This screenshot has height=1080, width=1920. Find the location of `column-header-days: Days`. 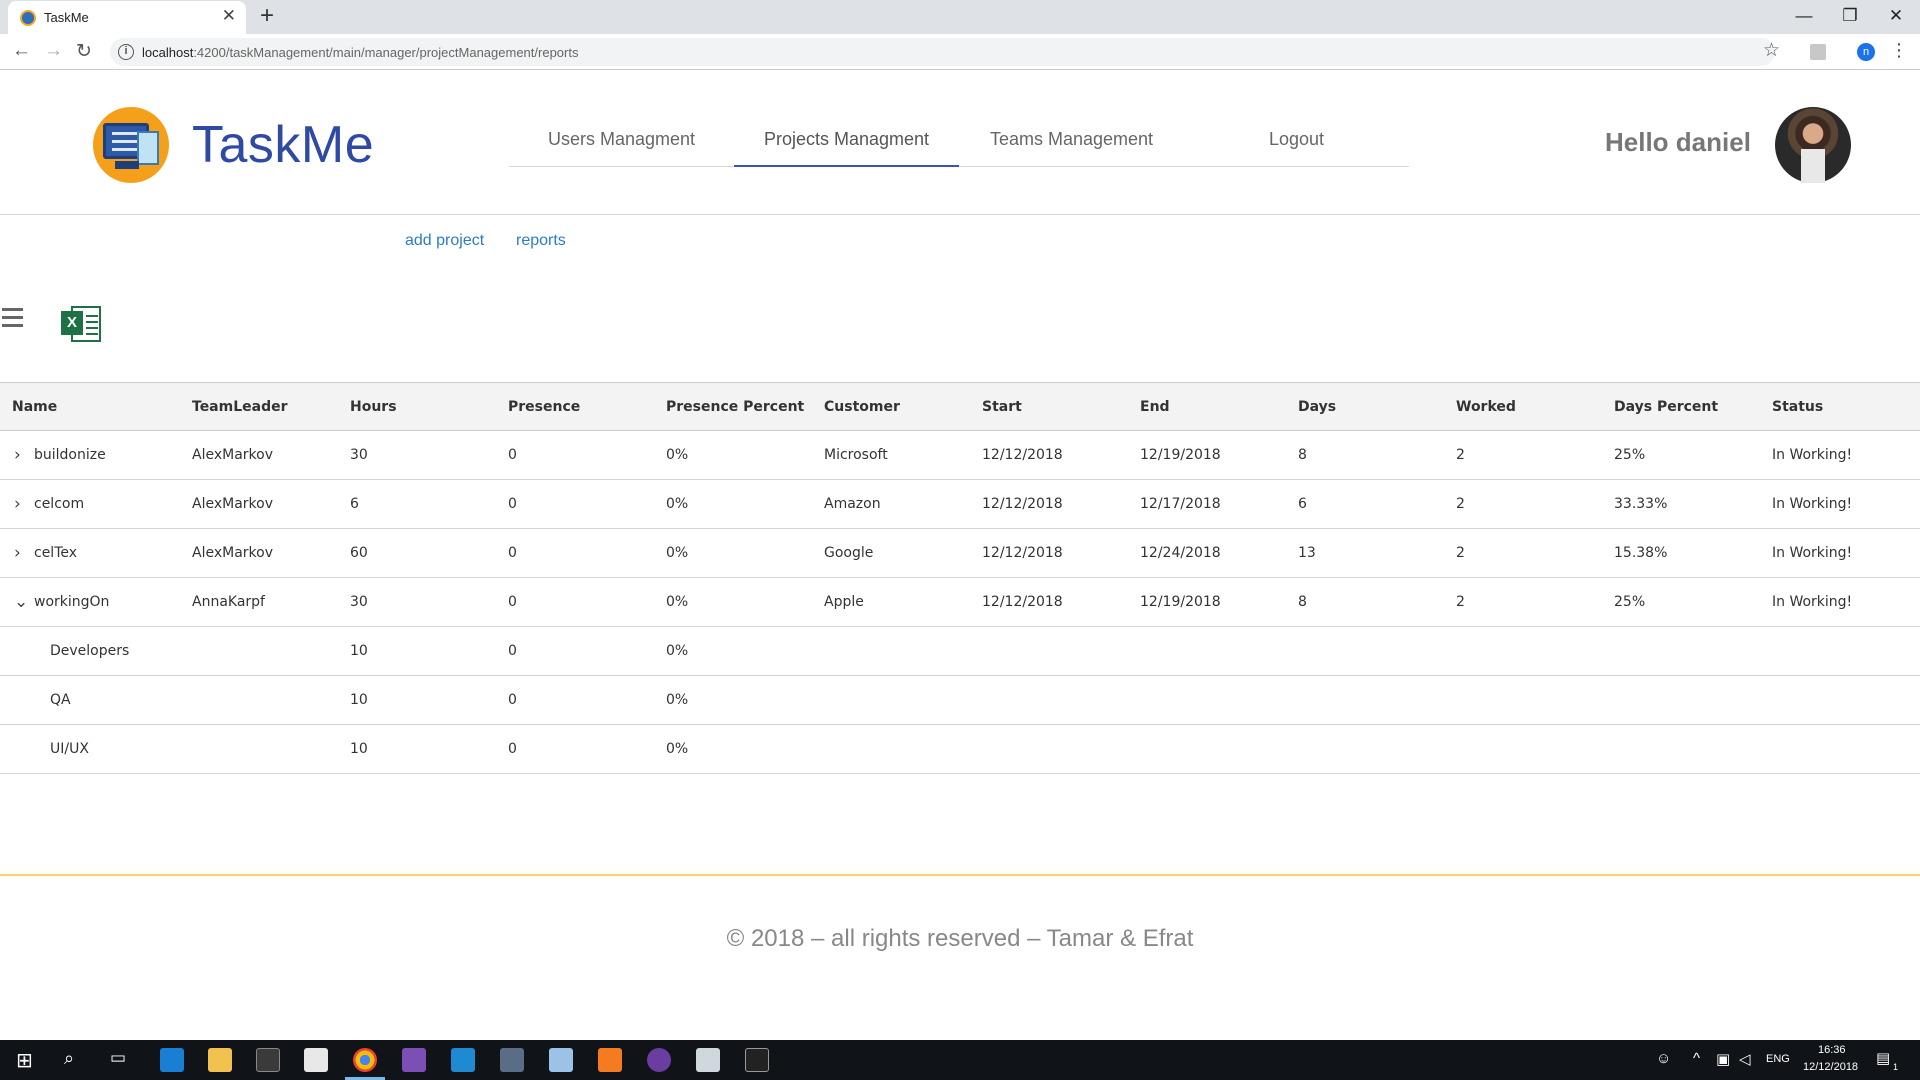

column-header-days: Days is located at coordinates (1317, 407).